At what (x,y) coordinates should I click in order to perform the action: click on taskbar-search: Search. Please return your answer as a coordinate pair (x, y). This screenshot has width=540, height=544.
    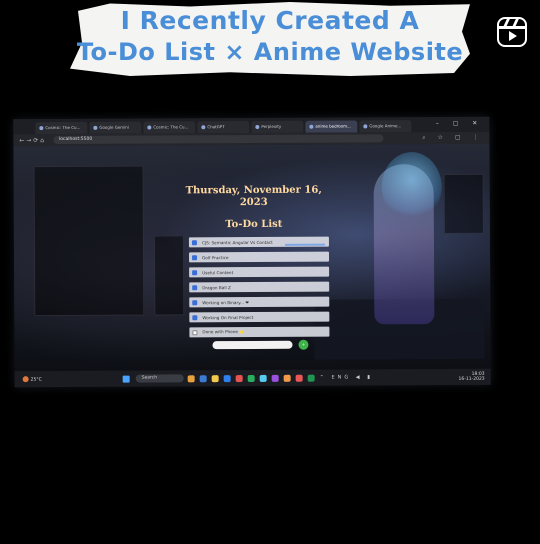
    Looking at the image, I should click on (159, 378).